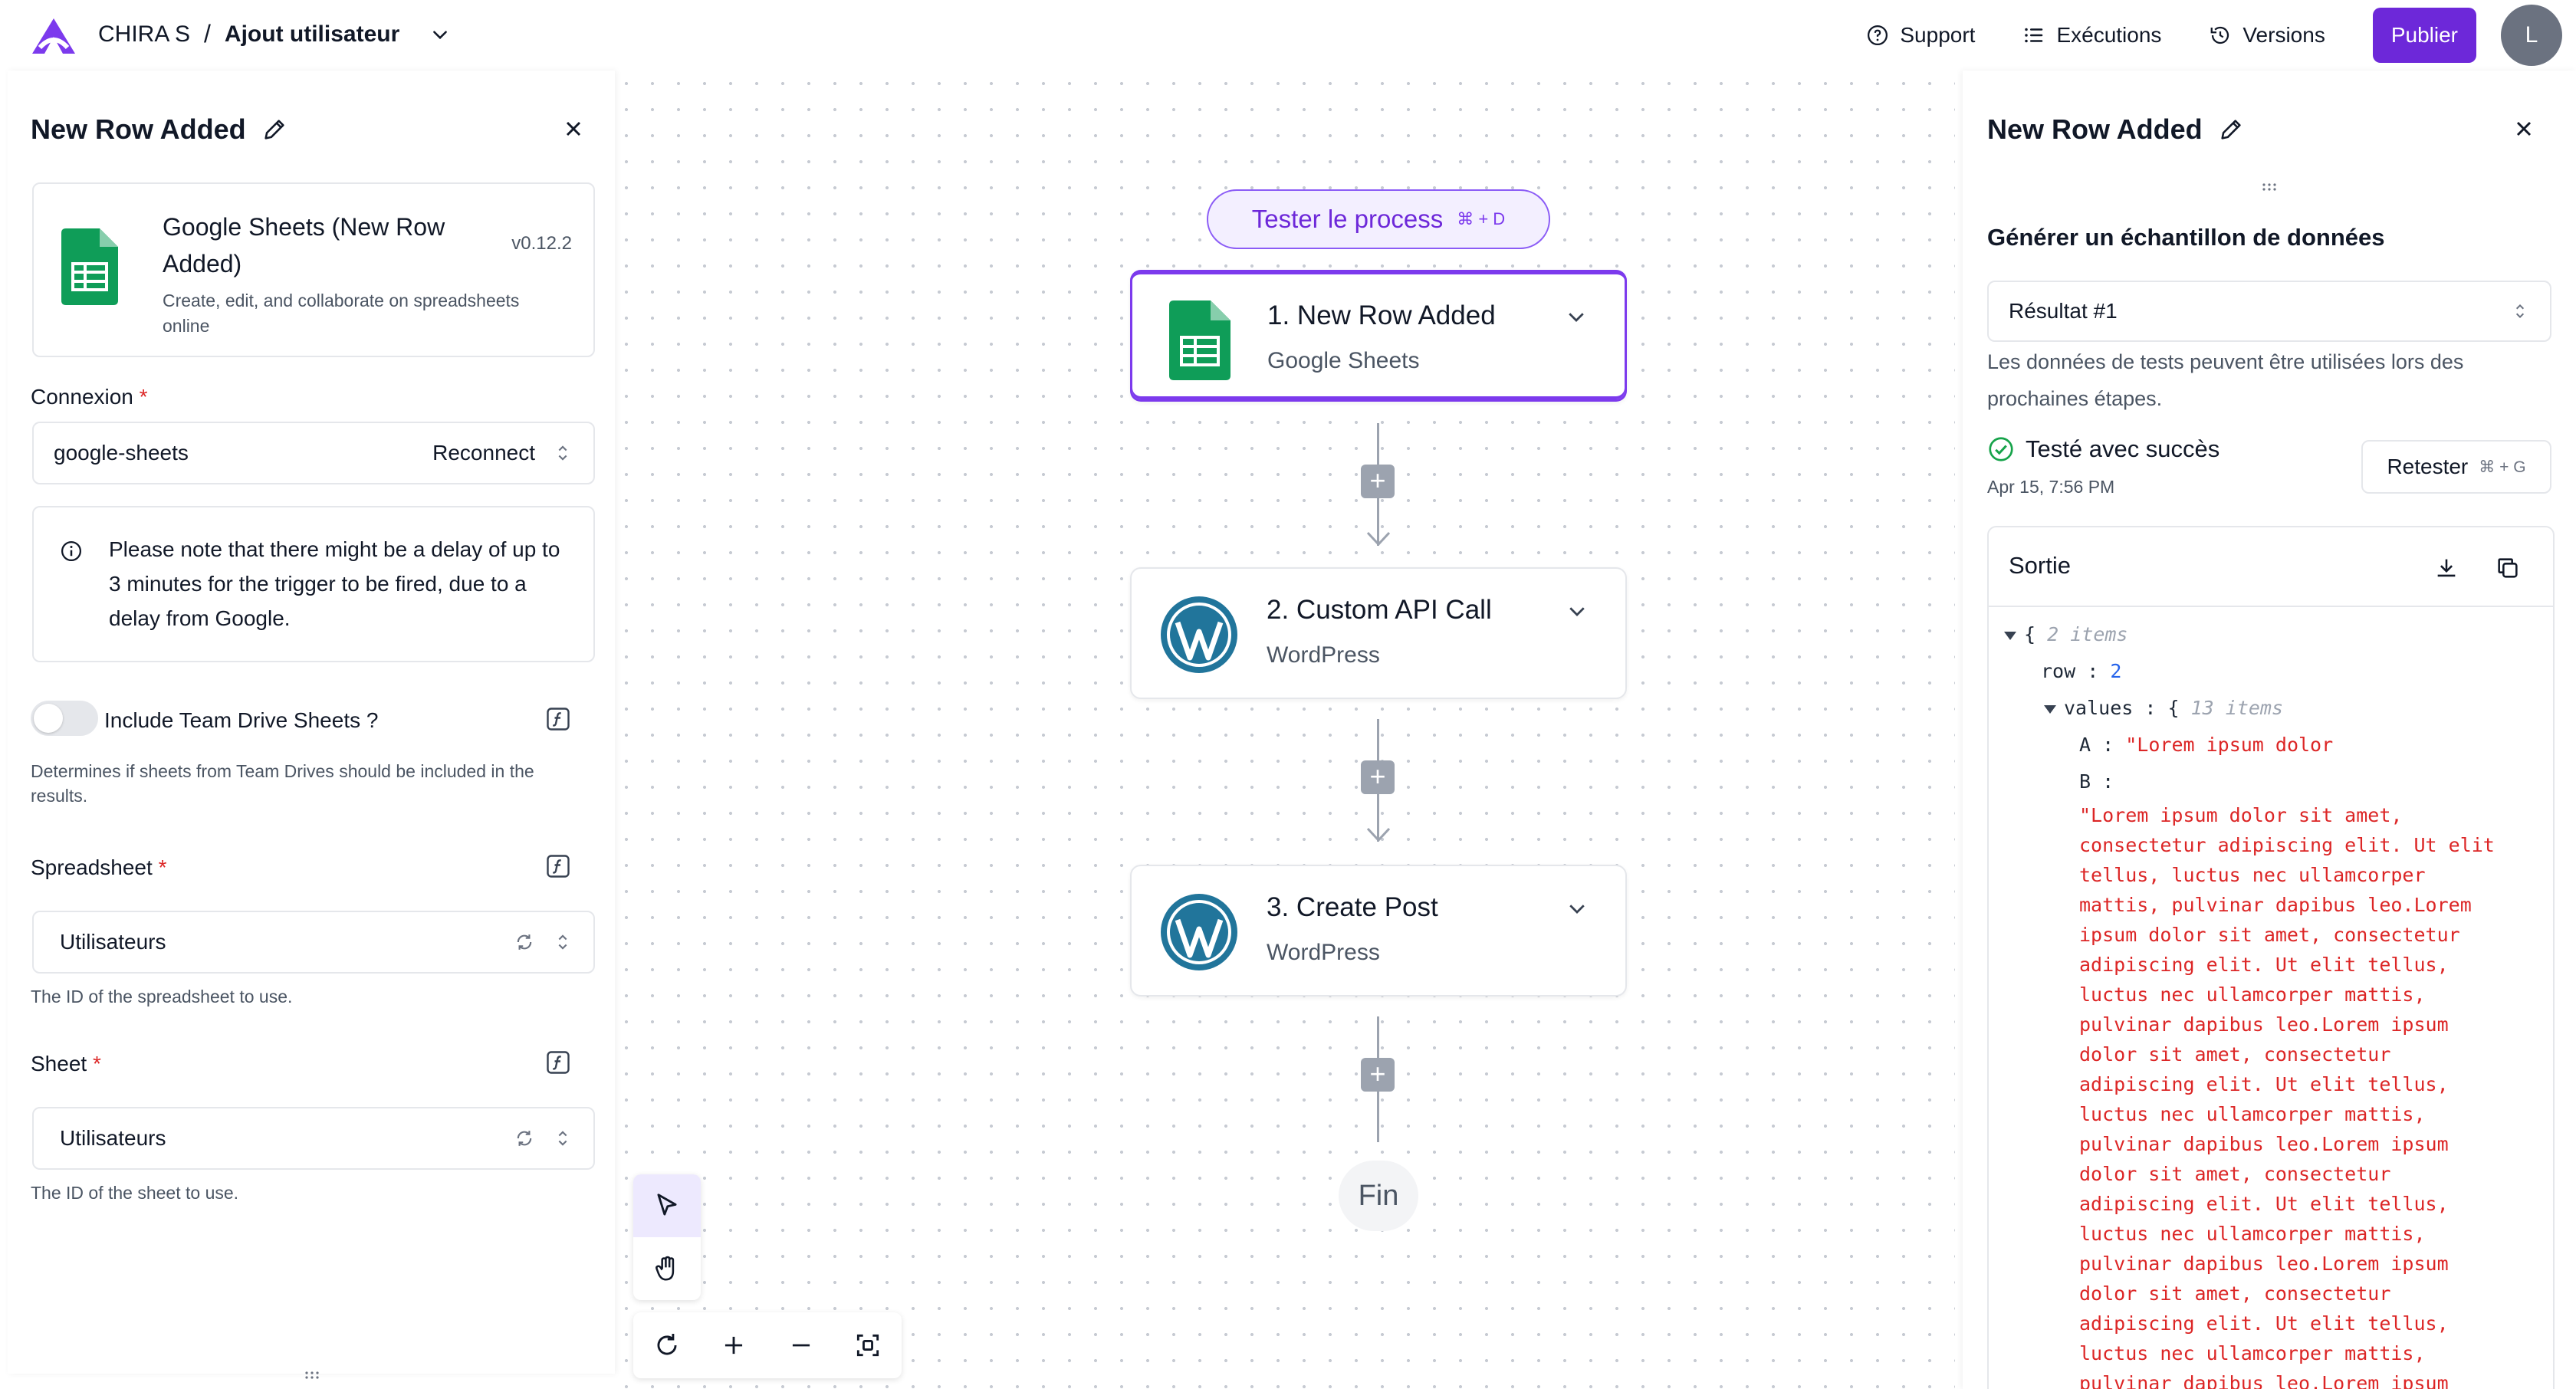 This screenshot has width=2576, height=1389. Describe the element at coordinates (2186, 237) in the screenshot. I see `sample-data-heading: Générer un échantillon de données` at that location.